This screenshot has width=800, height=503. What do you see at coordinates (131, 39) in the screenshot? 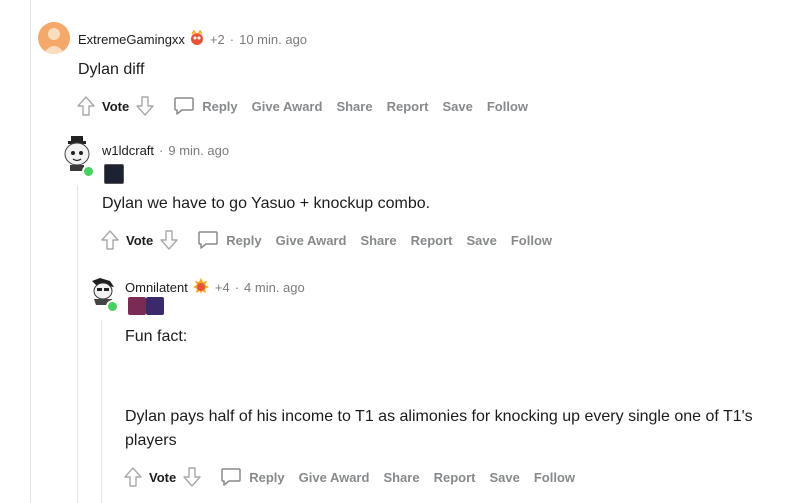
I see `username: ExtremeGamingxx` at bounding box center [131, 39].